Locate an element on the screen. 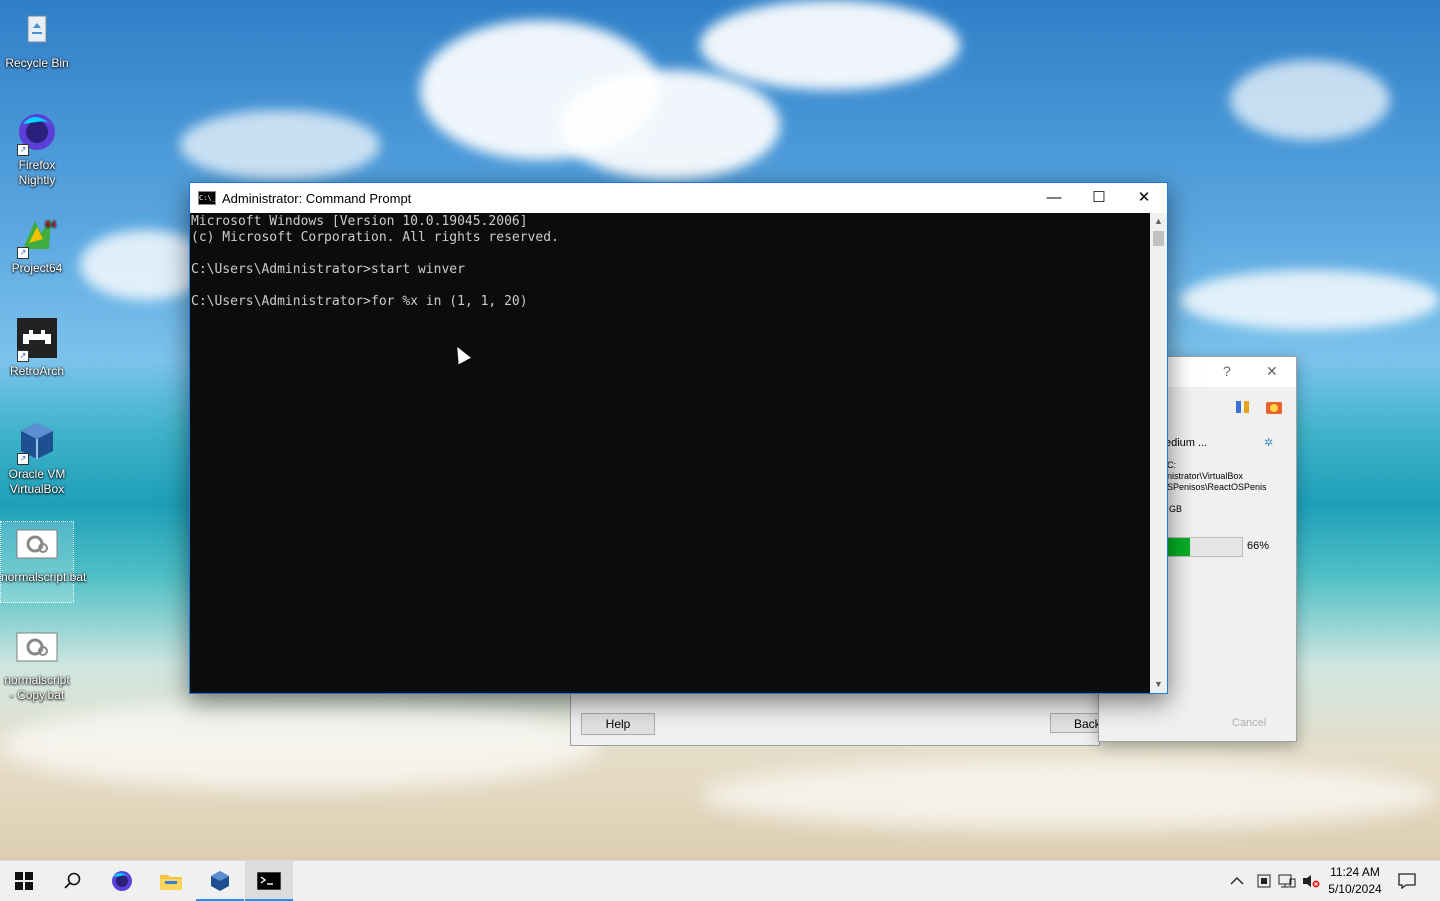 Image resolution: width=1440 pixels, height=901 pixels. network-icon is located at coordinates (1287, 881).